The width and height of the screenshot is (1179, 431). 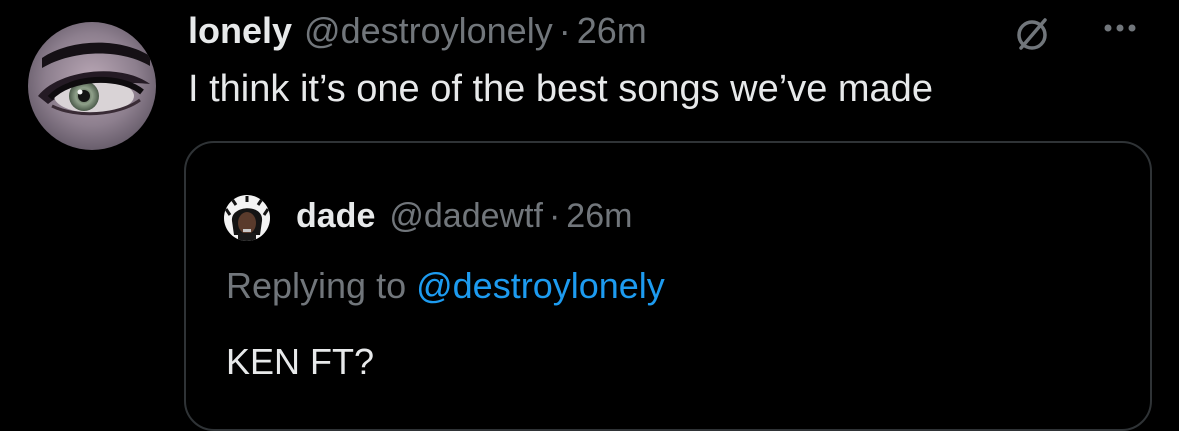 What do you see at coordinates (300, 361) in the screenshot?
I see `quoted-tweet-text: KEN FT?` at bounding box center [300, 361].